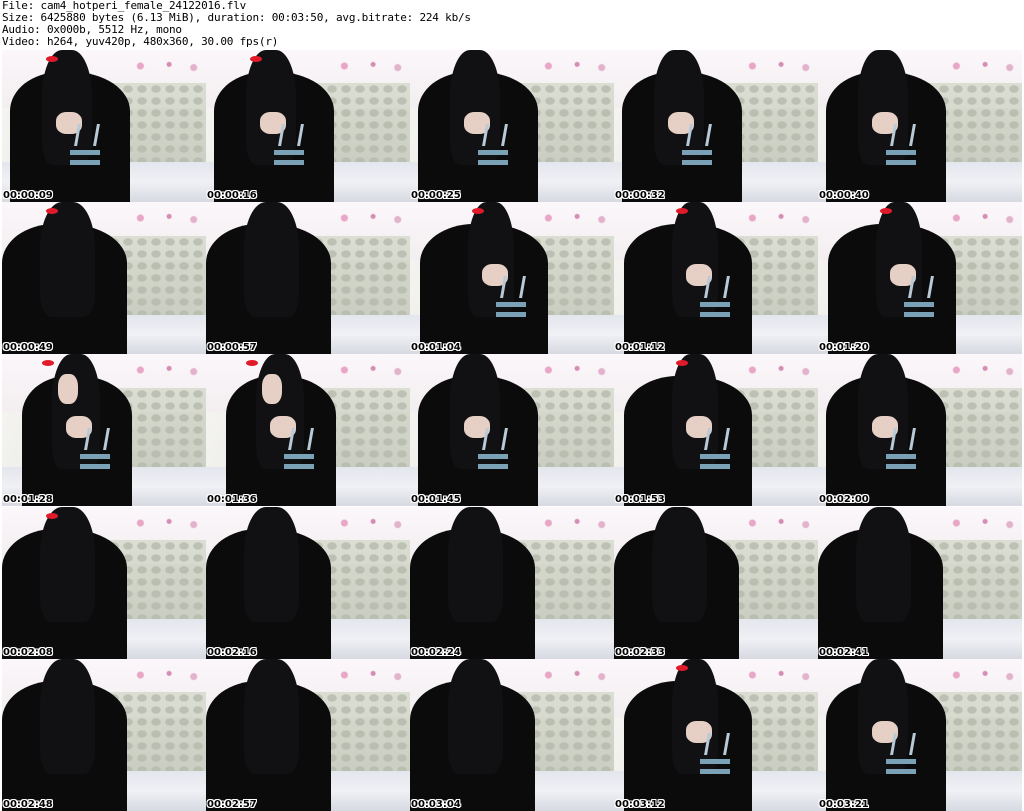 The width and height of the screenshot is (1024, 811). I want to click on video-thumbnail: 00:03:12, so click(716, 734).